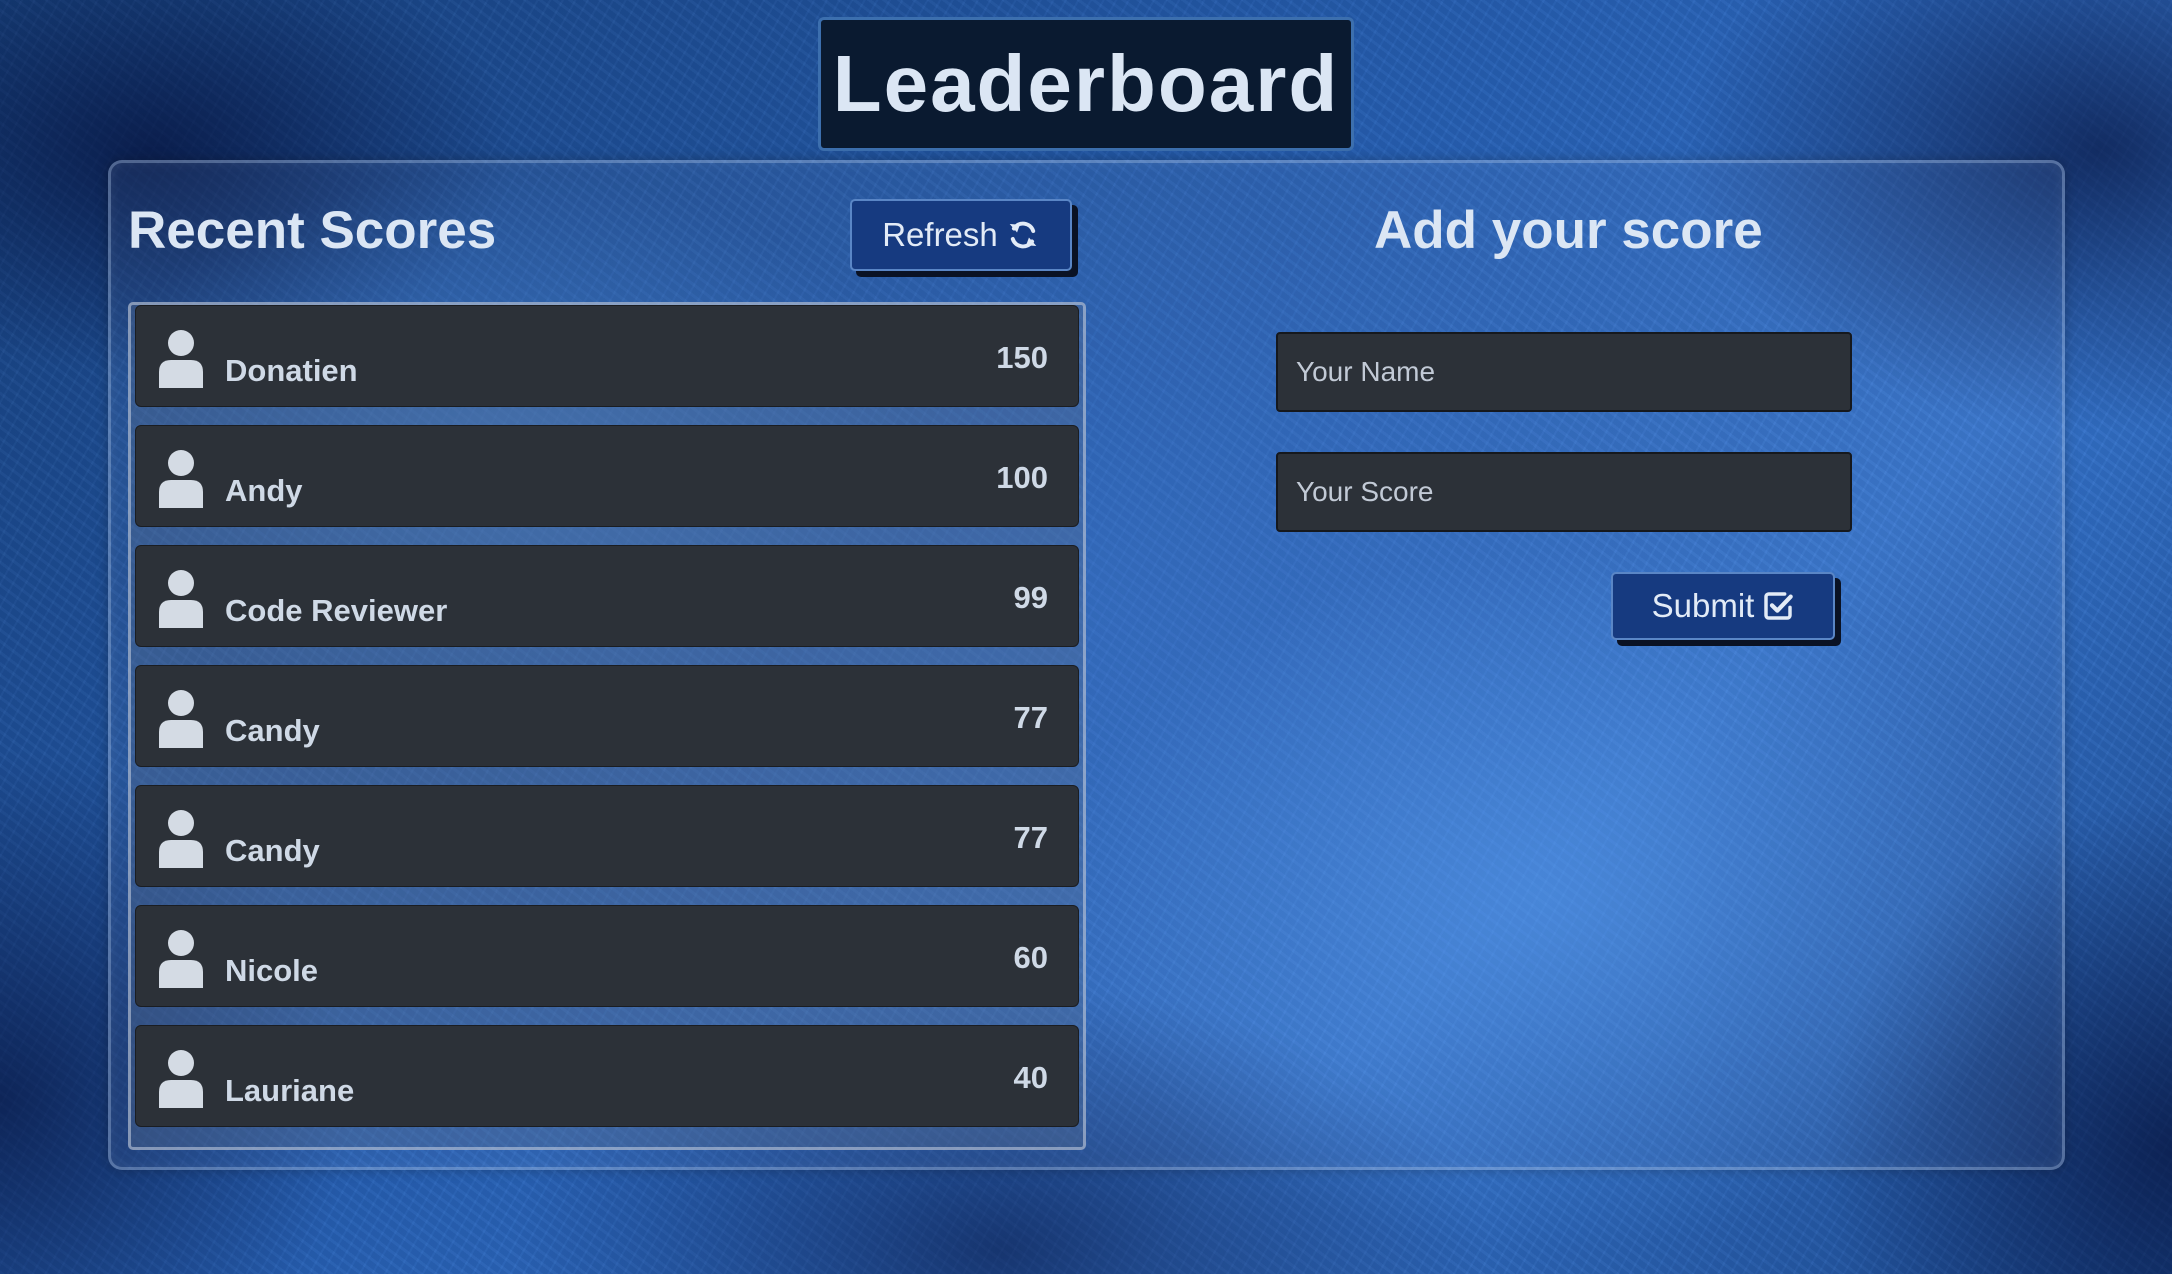 The image size is (2172, 1274). I want to click on refresh-icon, so click(1023, 235).